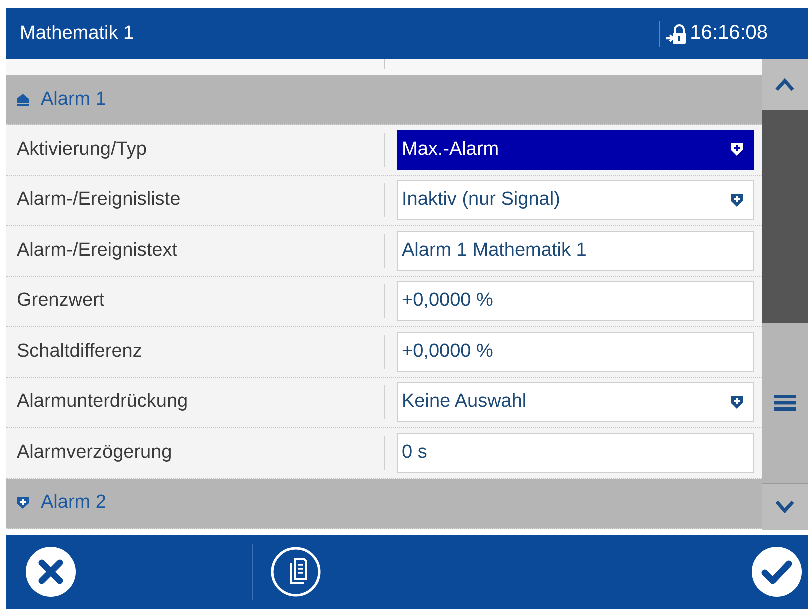  What do you see at coordinates (575, 250) in the screenshot?
I see `text-field: Alarm 1 Mathematik 1` at bounding box center [575, 250].